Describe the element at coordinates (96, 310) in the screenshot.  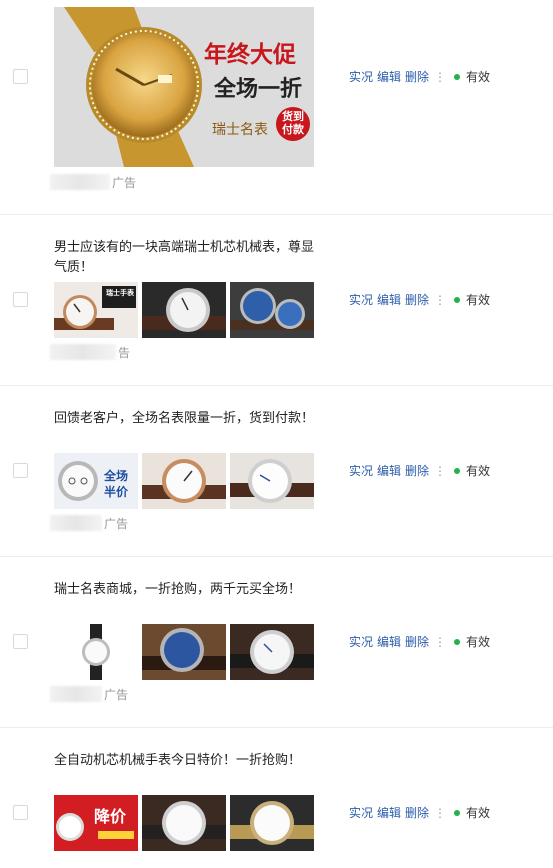
I see `watch-thumbnail: 瑞士手表` at that location.